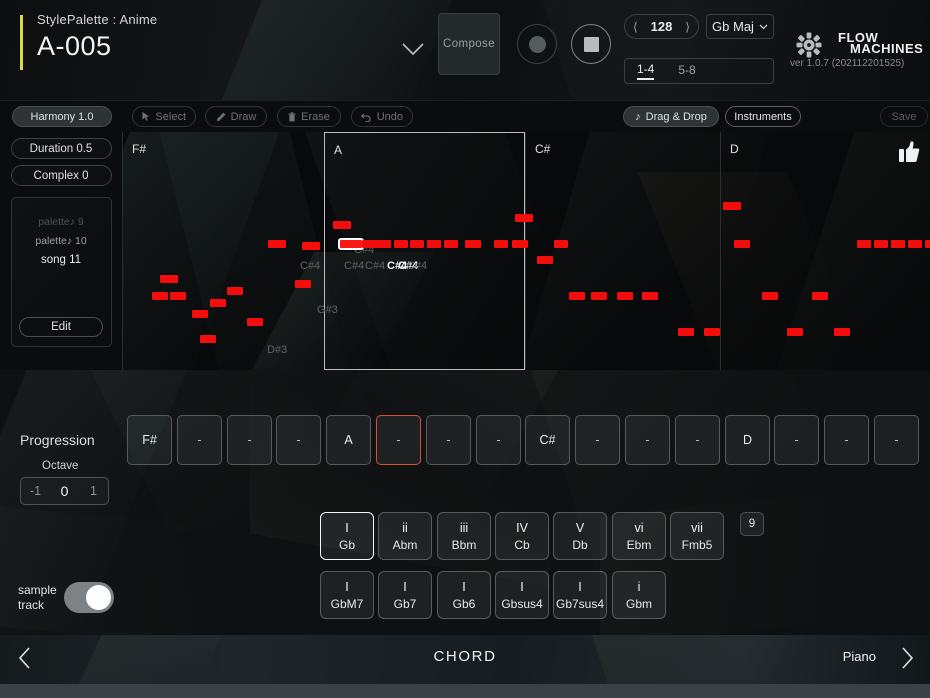 This screenshot has width=930, height=698. Describe the element at coordinates (93, 491) in the screenshot. I see `octave-option-plus1: 1` at that location.